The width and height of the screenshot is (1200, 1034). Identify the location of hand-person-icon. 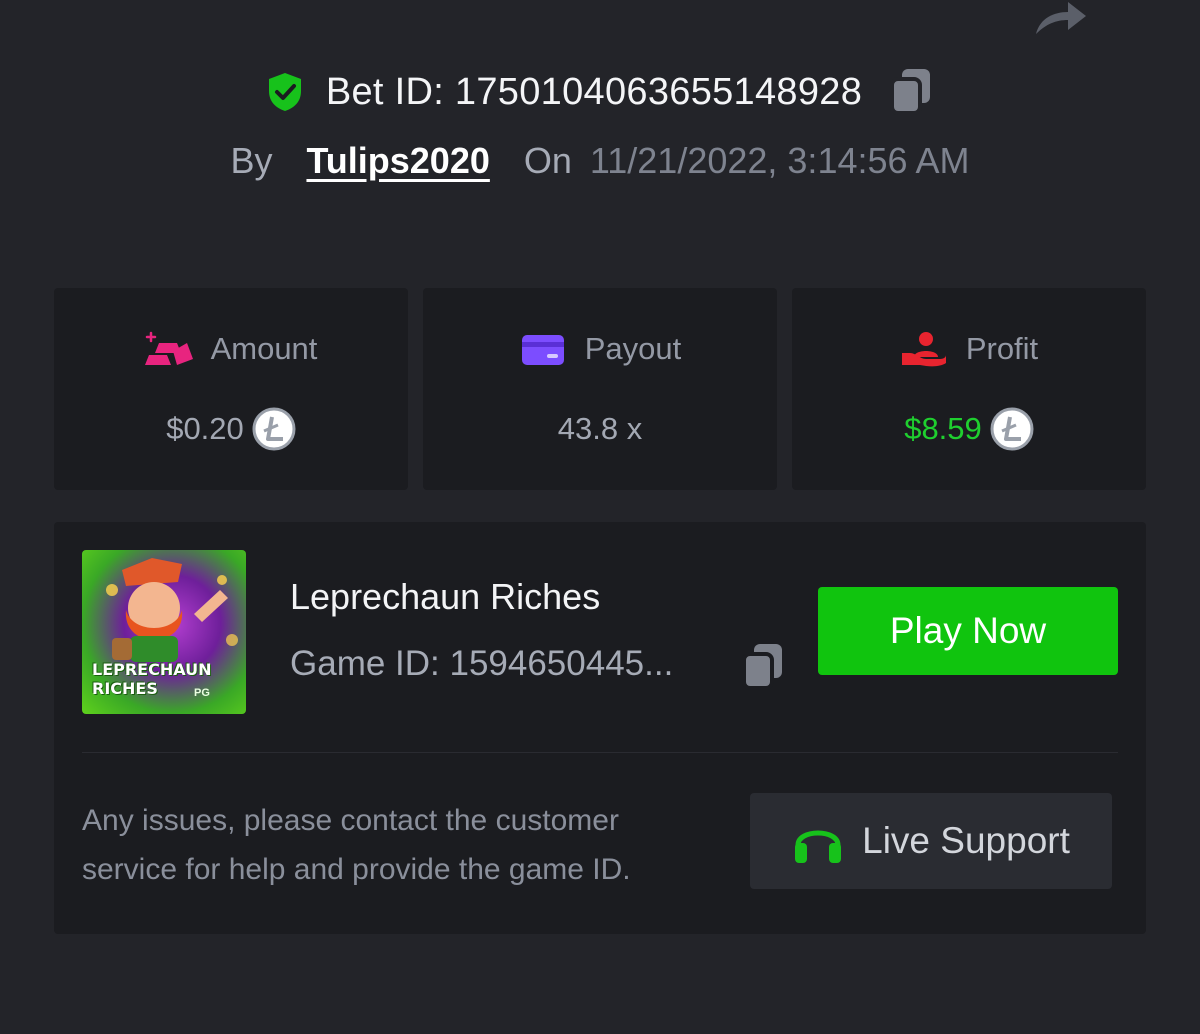
(924, 349).